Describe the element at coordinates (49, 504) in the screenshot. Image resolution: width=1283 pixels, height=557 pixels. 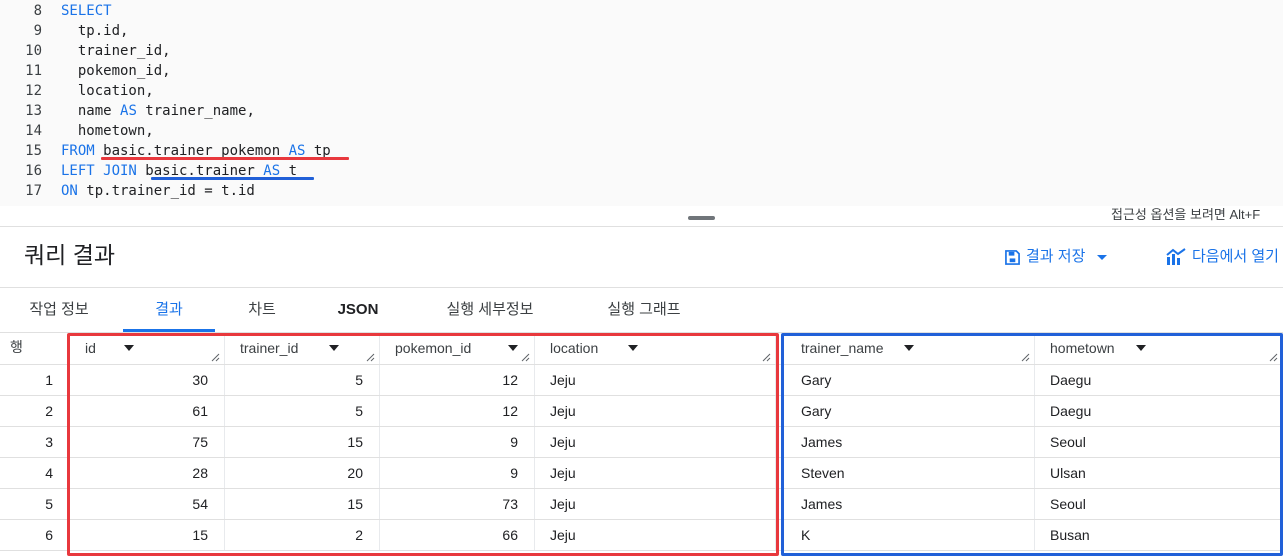
I see `row-number: 5` at that location.